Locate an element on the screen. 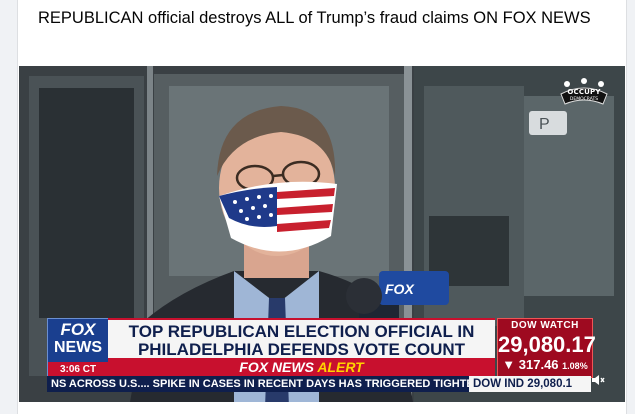 The image size is (635, 414). fox-news-alert-bar: FOX NEWS ALERT is located at coordinates (301, 367).